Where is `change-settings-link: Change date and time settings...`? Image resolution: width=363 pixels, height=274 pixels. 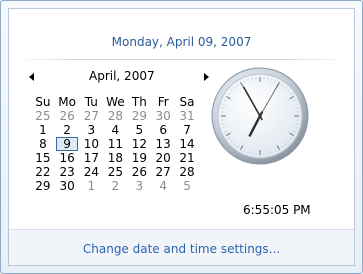
change-settings-link: Change date and time settings... is located at coordinates (181, 249).